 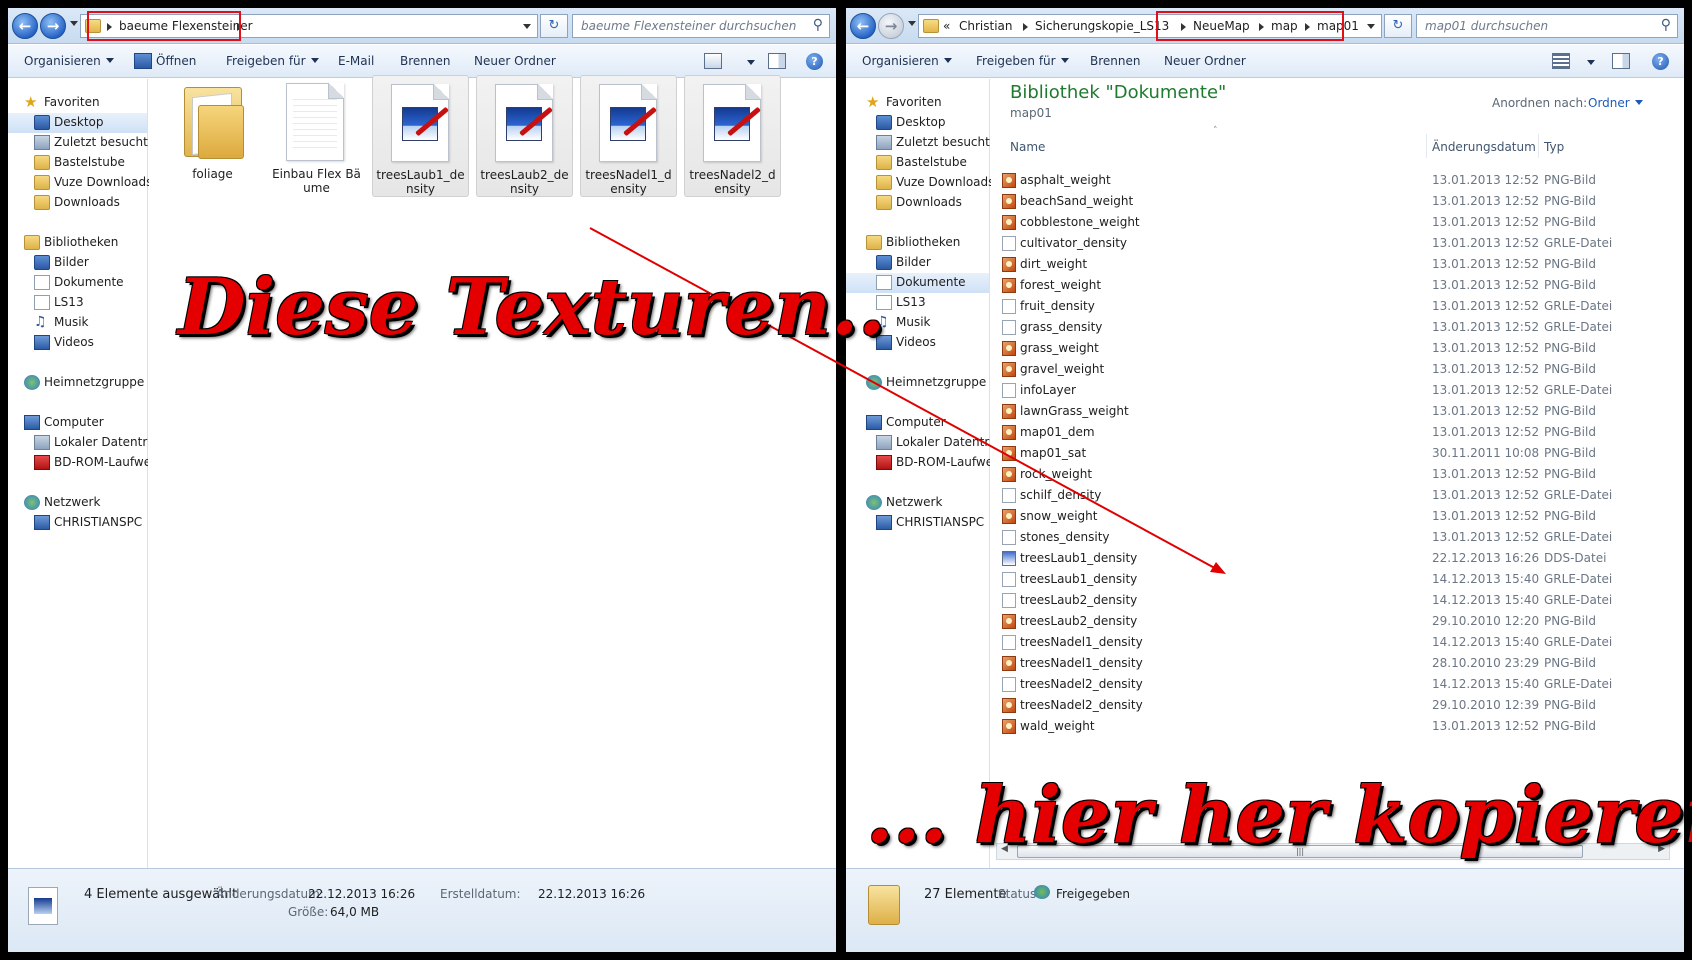 What do you see at coordinates (532, 307) in the screenshot?
I see `annotation-top: Diese Texturen..` at bounding box center [532, 307].